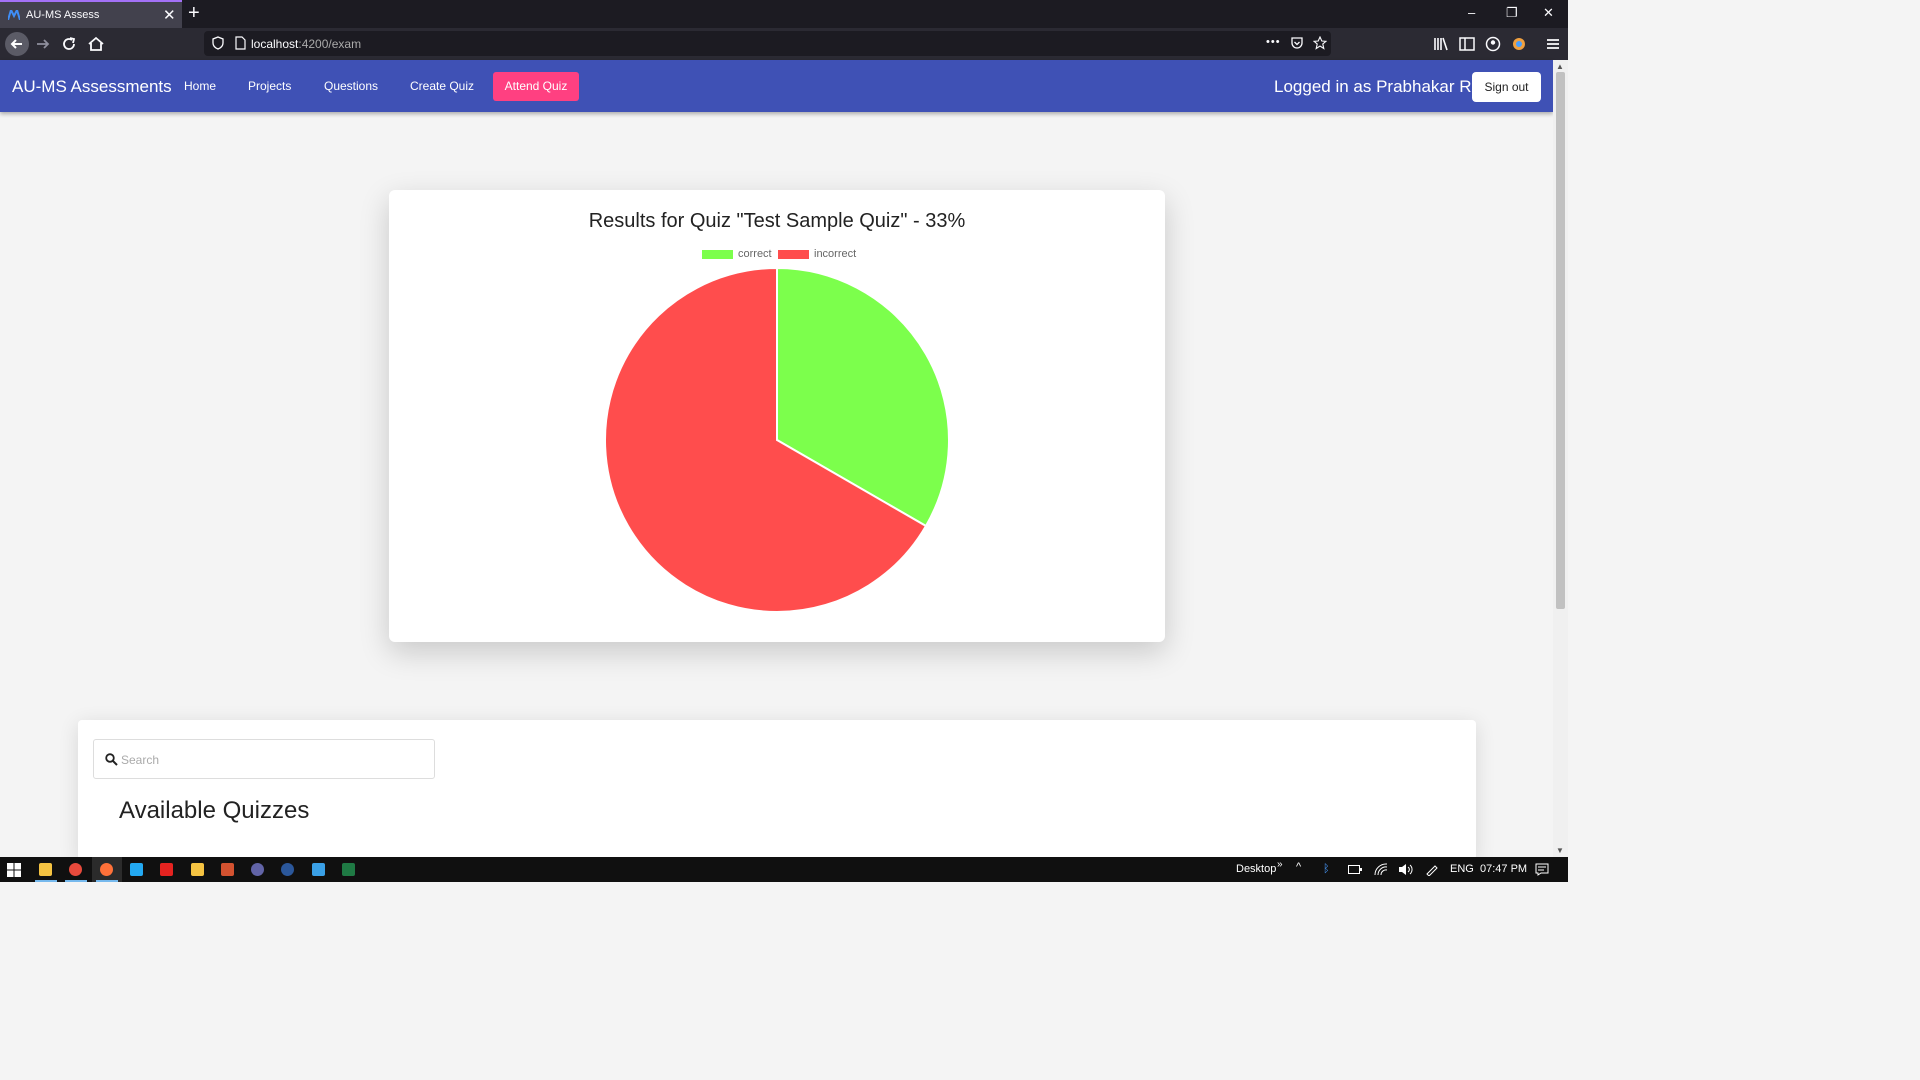 This screenshot has height=1080, width=1920. Describe the element at coordinates (69, 44) in the screenshot. I see `reload-icon` at that location.